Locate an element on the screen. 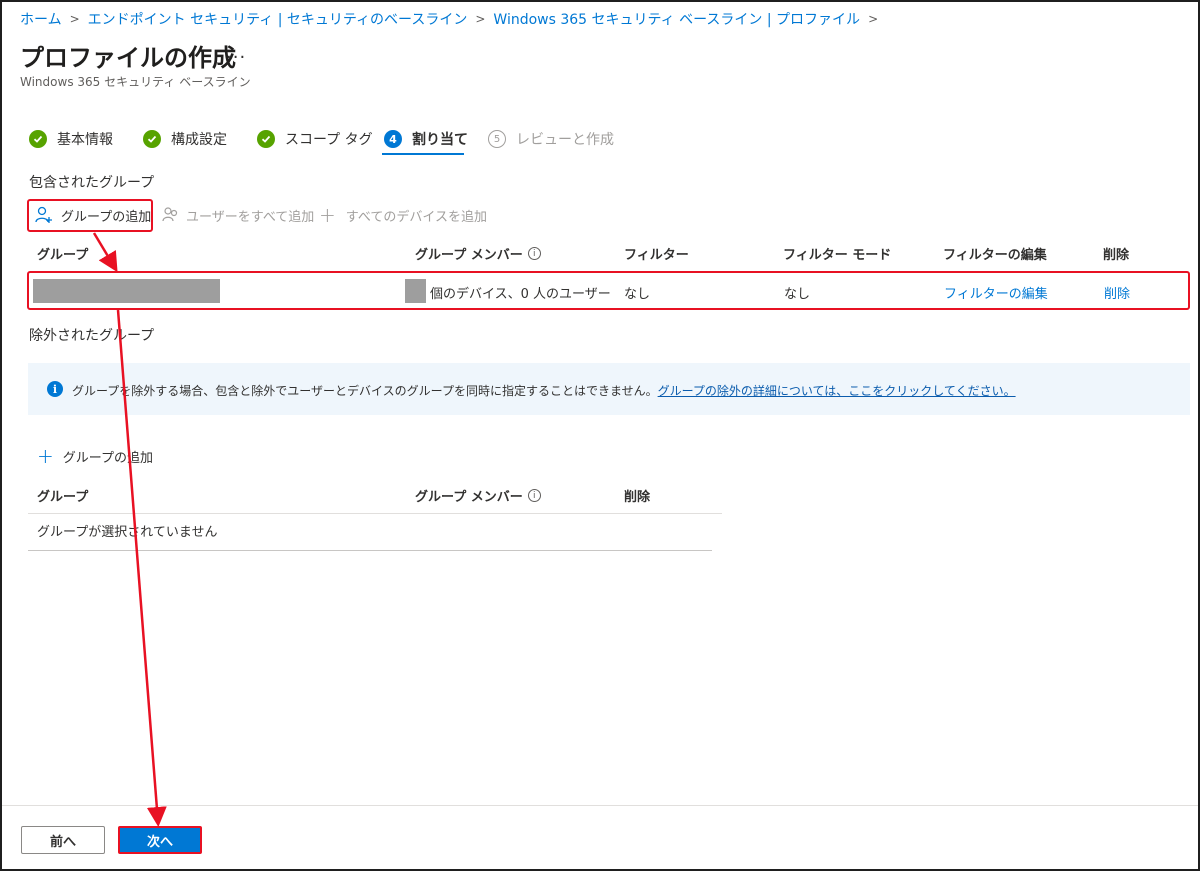 The image size is (1200, 871). step-label: スコープ タグ is located at coordinates (329, 140).